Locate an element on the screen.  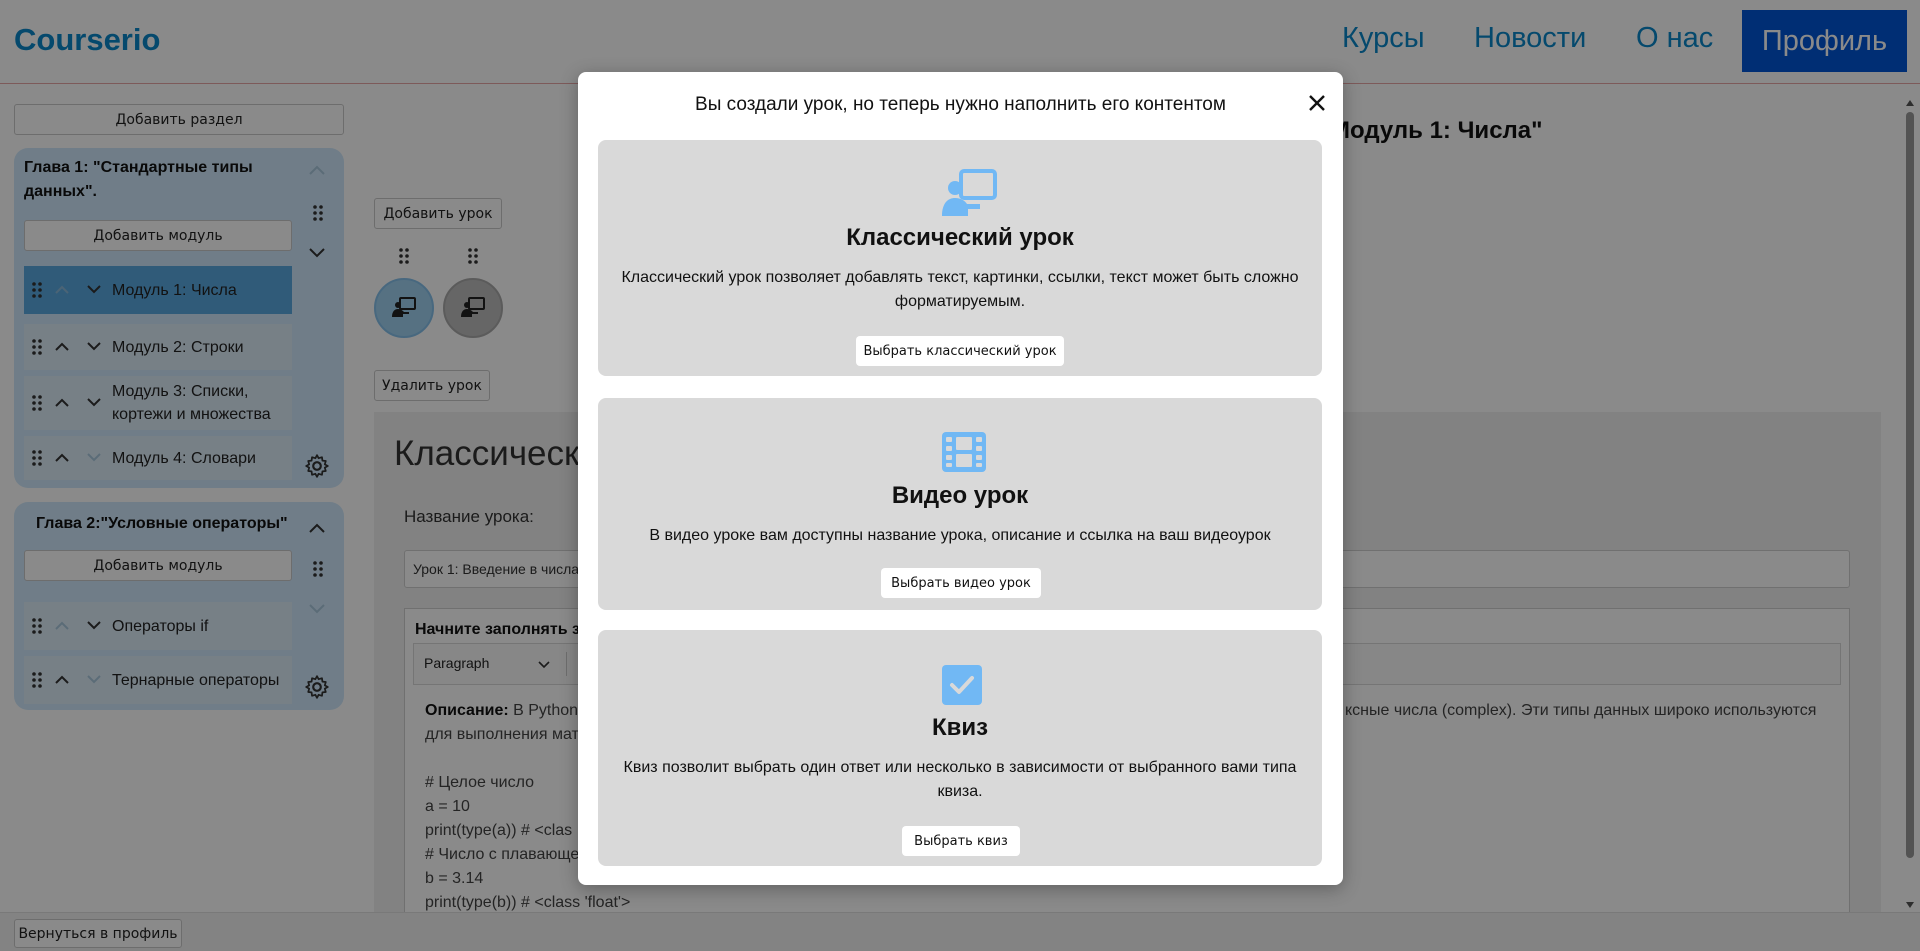
card-title: Квиз is located at coordinates (960, 727).